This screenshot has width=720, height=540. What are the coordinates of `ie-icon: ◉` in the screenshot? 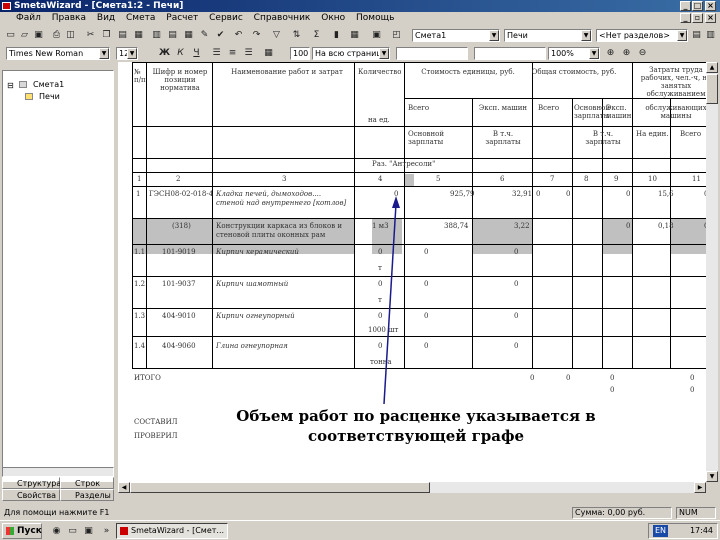 It's located at (56, 531).